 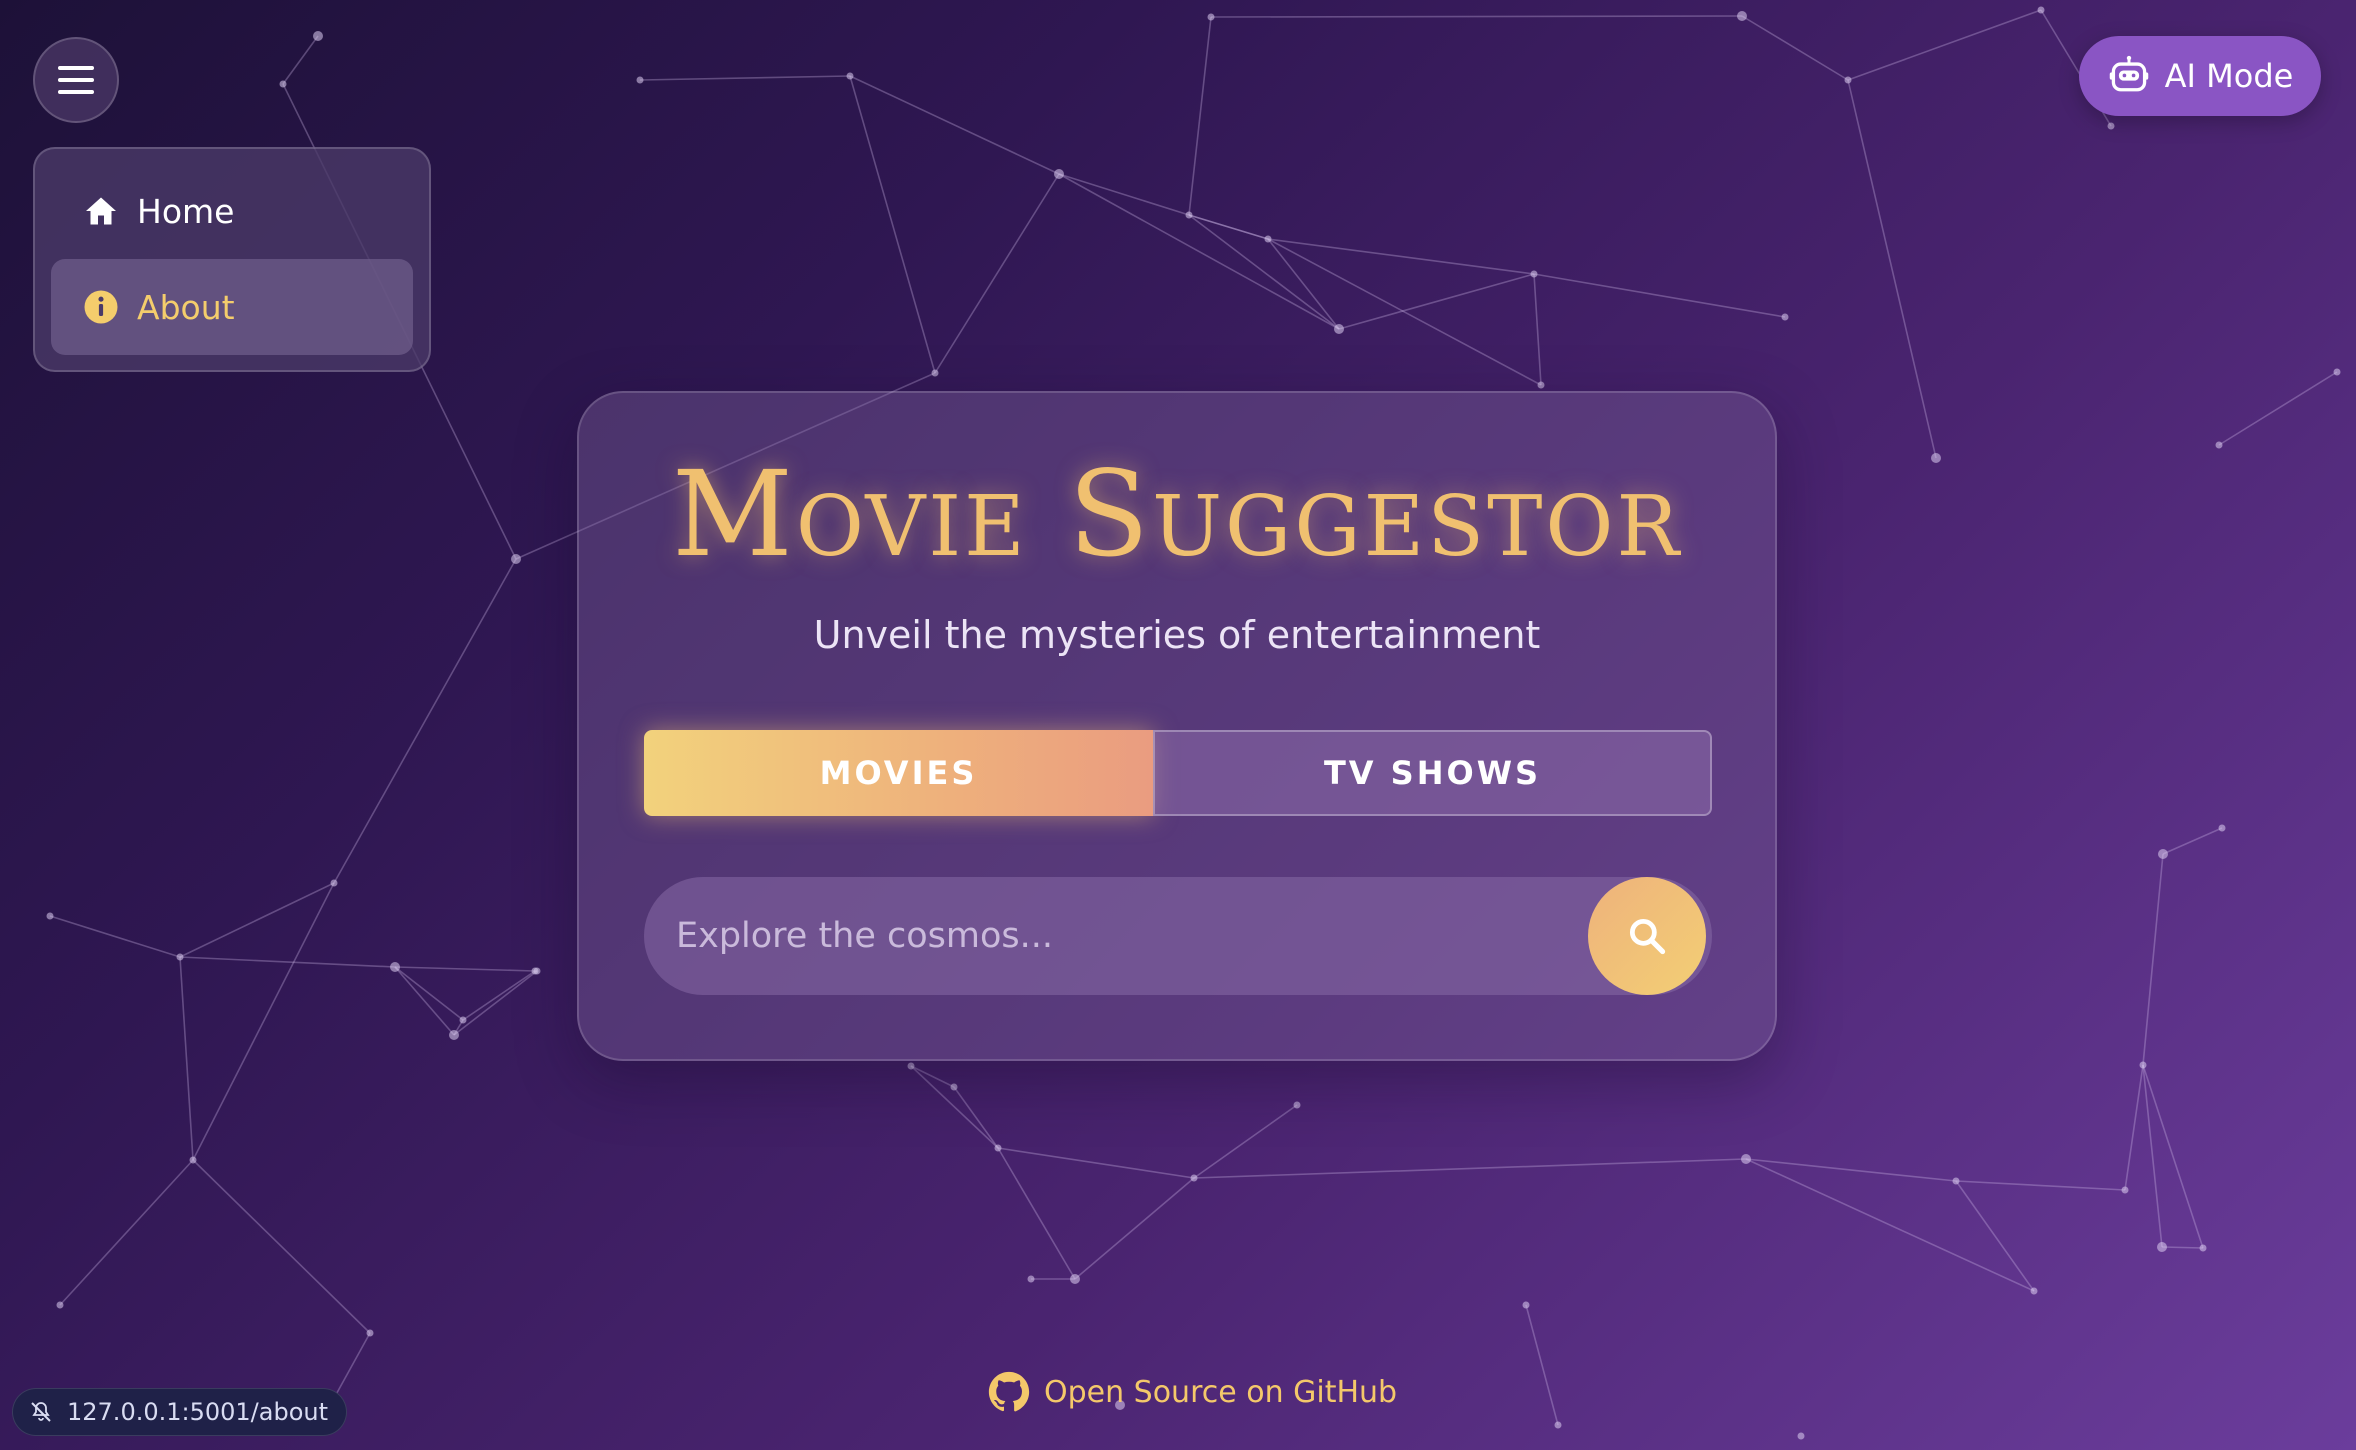 I want to click on media-type-toggle: MOVIES TV SHOWS, so click(x=1178, y=773).